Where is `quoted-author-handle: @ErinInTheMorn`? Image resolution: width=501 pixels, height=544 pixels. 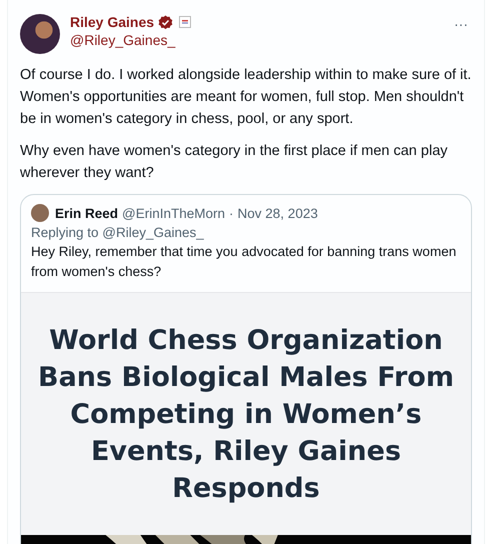
quoted-author-handle: @ErinInTheMorn is located at coordinates (174, 213).